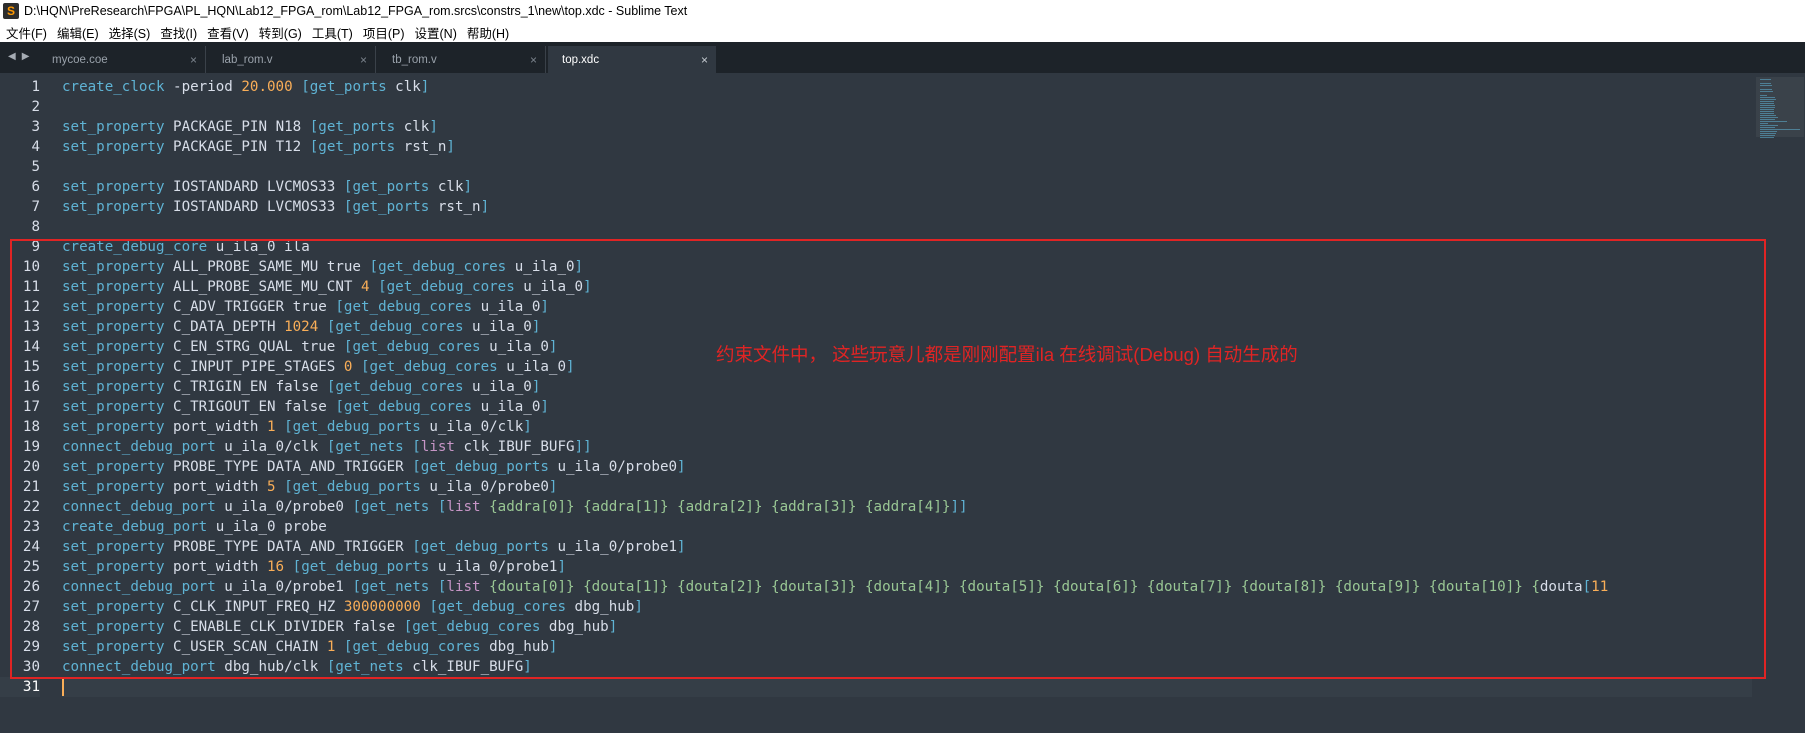  Describe the element at coordinates (462, 59) in the screenshot. I see `tab-tb-rom: tb_rom.v ×` at that location.